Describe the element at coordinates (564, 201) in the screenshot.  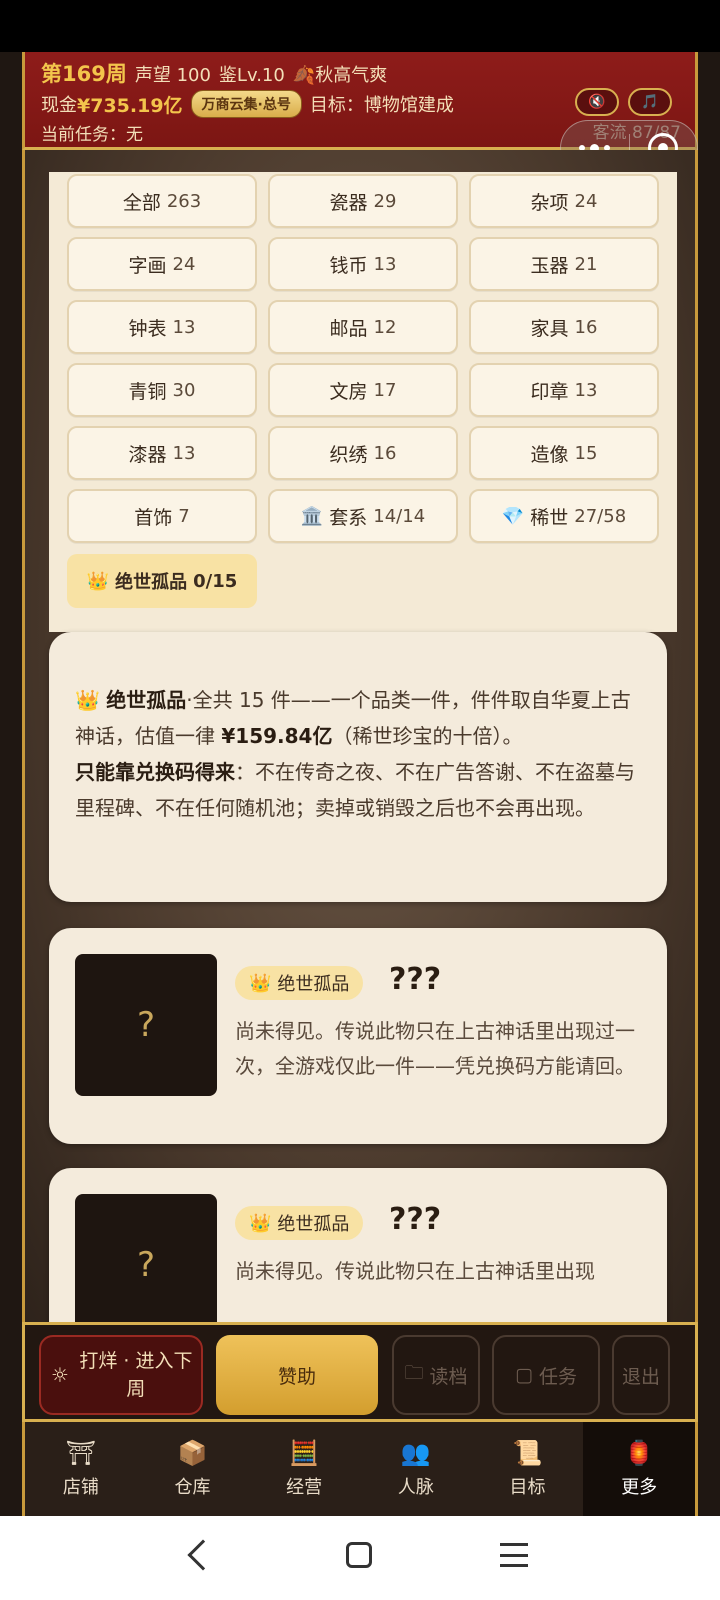
I see `filter-chip: 杂项 24` at that location.